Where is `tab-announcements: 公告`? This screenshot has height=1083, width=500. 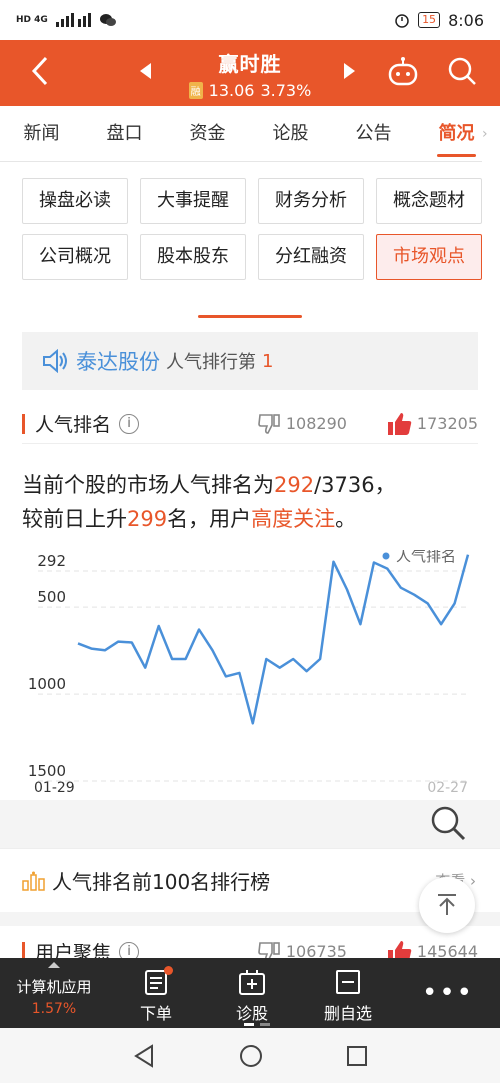
tab-announcements: 公告 is located at coordinates (373, 133).